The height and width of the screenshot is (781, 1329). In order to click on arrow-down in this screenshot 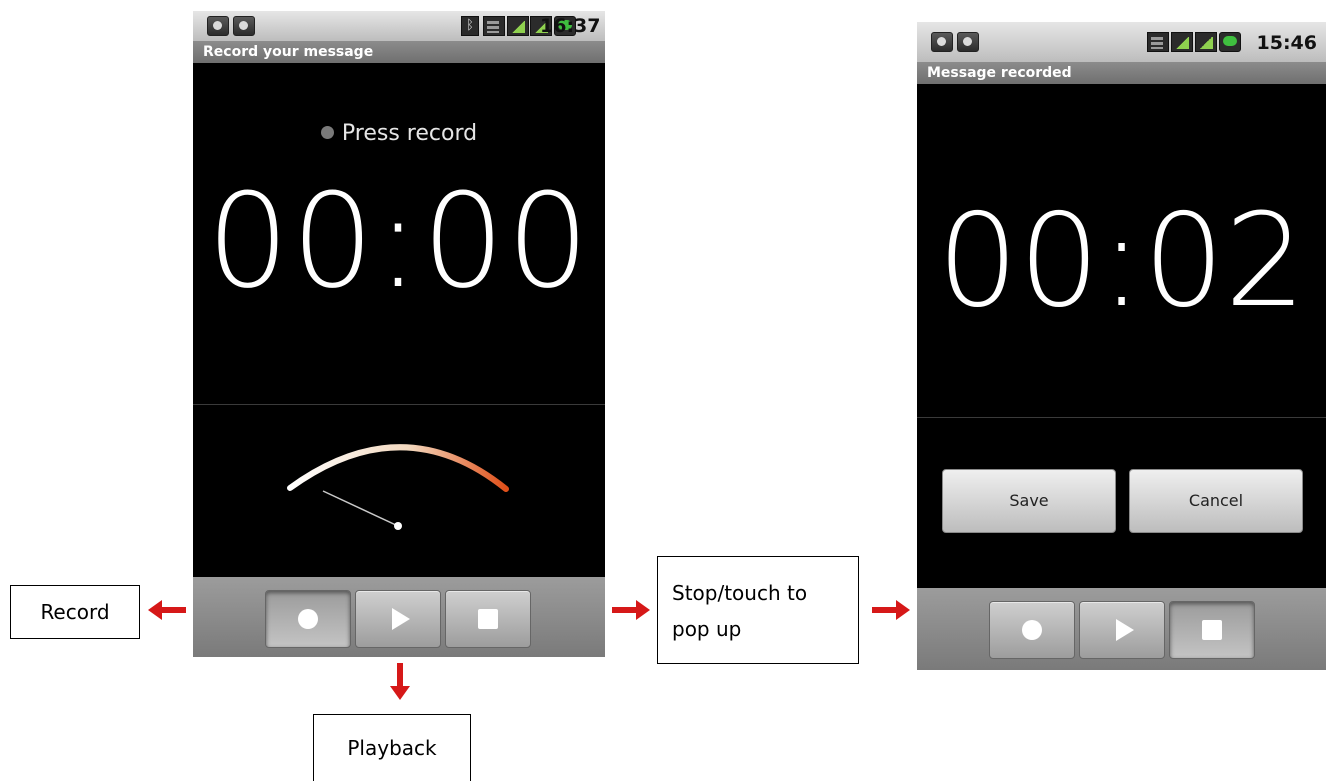, I will do `click(400, 675)`.